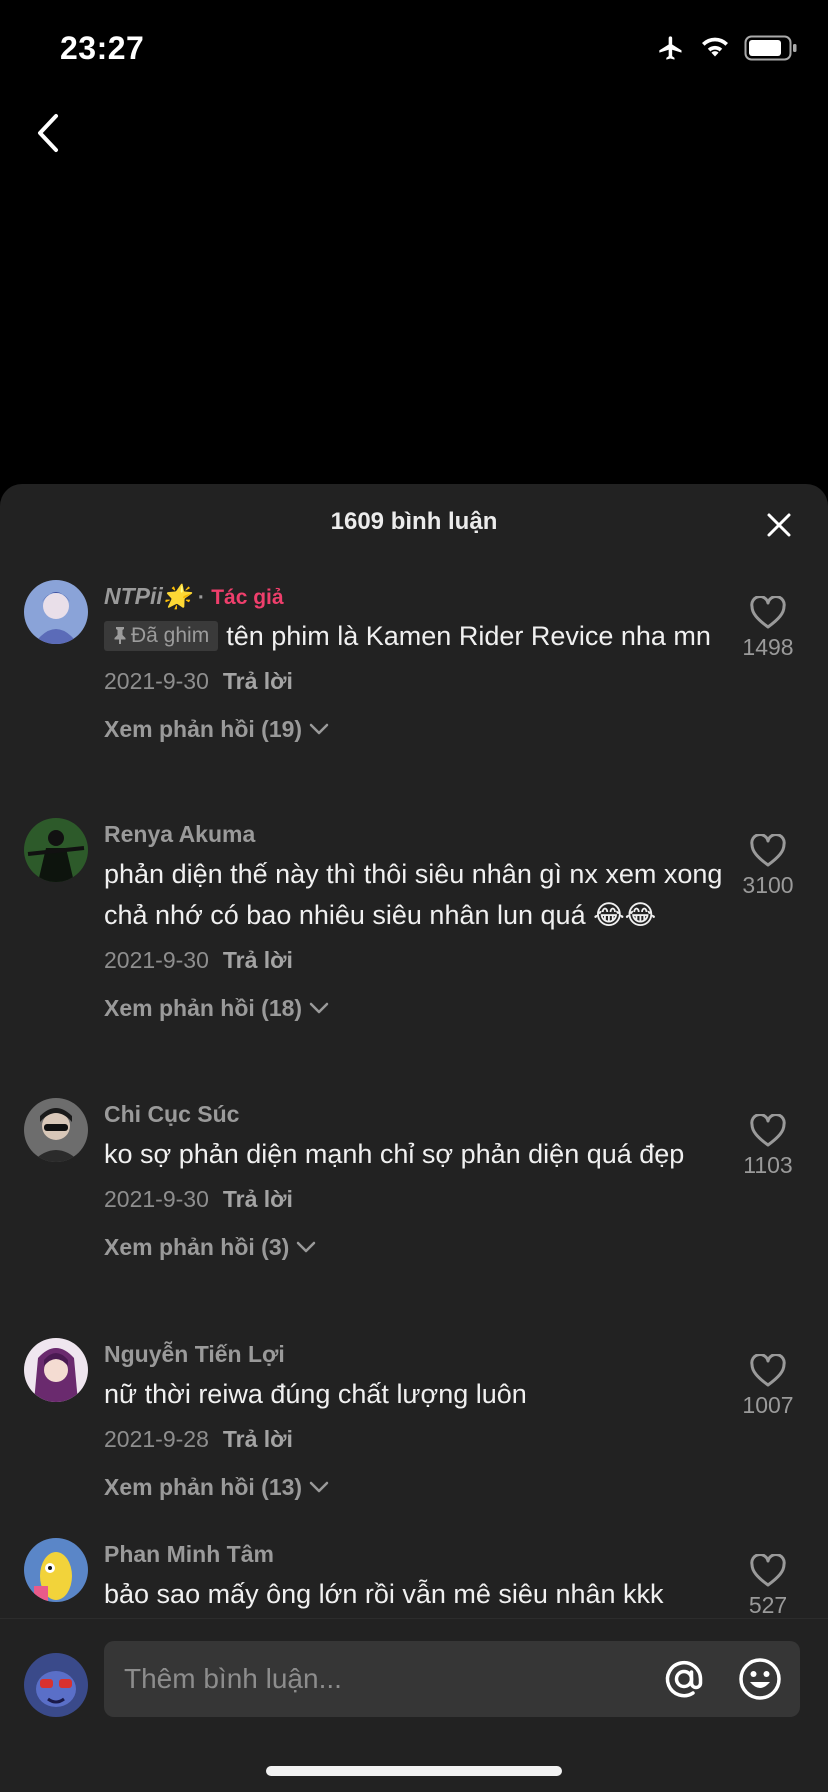  What do you see at coordinates (414, 1771) in the screenshot?
I see `home-indicator` at bounding box center [414, 1771].